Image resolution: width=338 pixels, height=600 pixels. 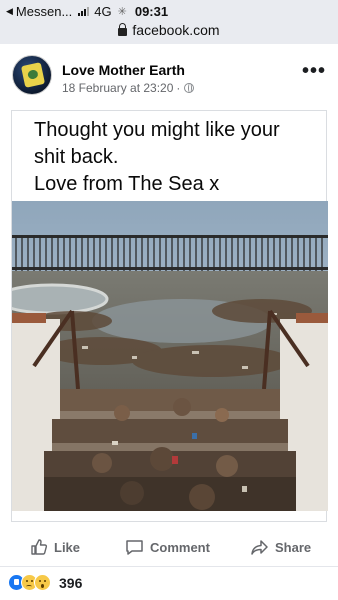 I want to click on network-type: 4G, so click(x=103, y=11).